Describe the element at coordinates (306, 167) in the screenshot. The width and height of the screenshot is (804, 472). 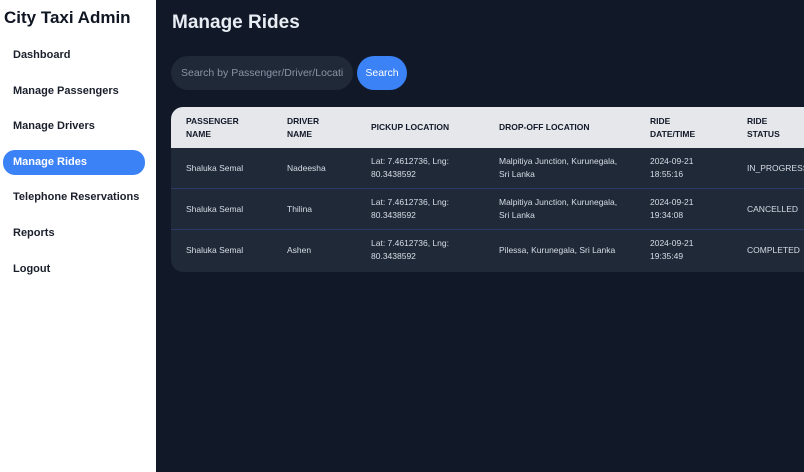
I see `cell-driver: Nadeesha` at that location.